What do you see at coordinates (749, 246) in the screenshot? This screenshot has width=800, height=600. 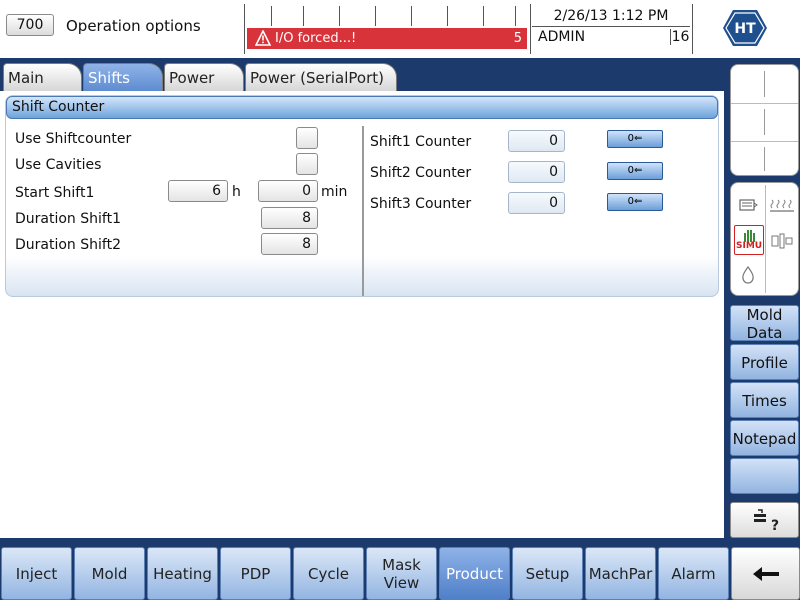 I see `simu-label: SIMU` at bounding box center [749, 246].